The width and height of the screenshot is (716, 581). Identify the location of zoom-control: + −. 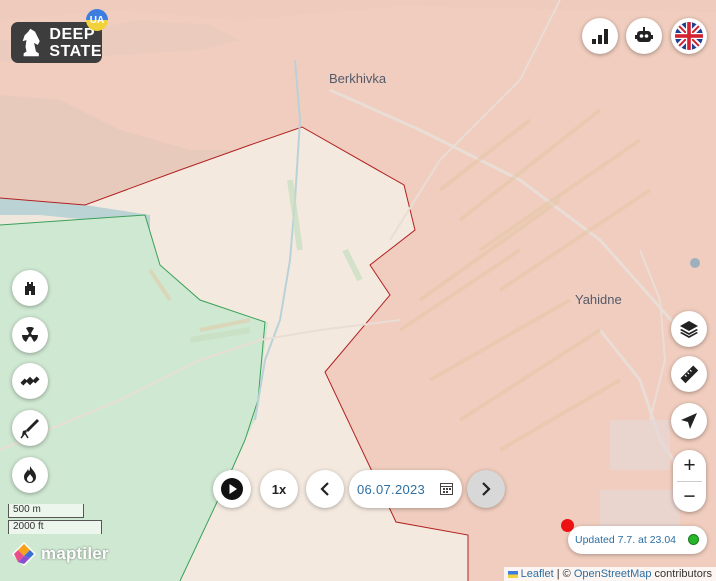
(689, 481).